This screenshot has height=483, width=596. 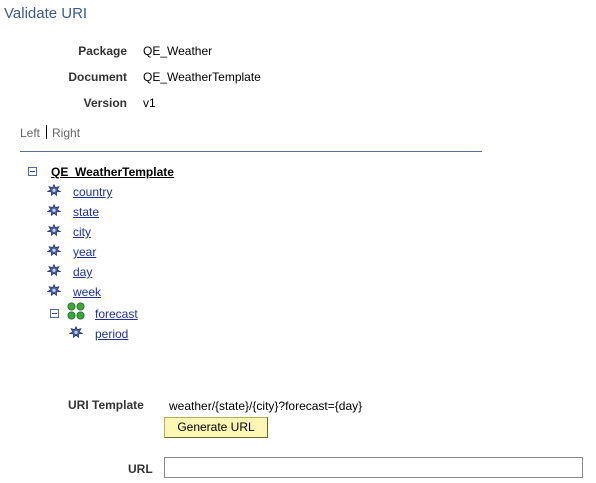 I want to click on document-label: Document, so click(x=97, y=77).